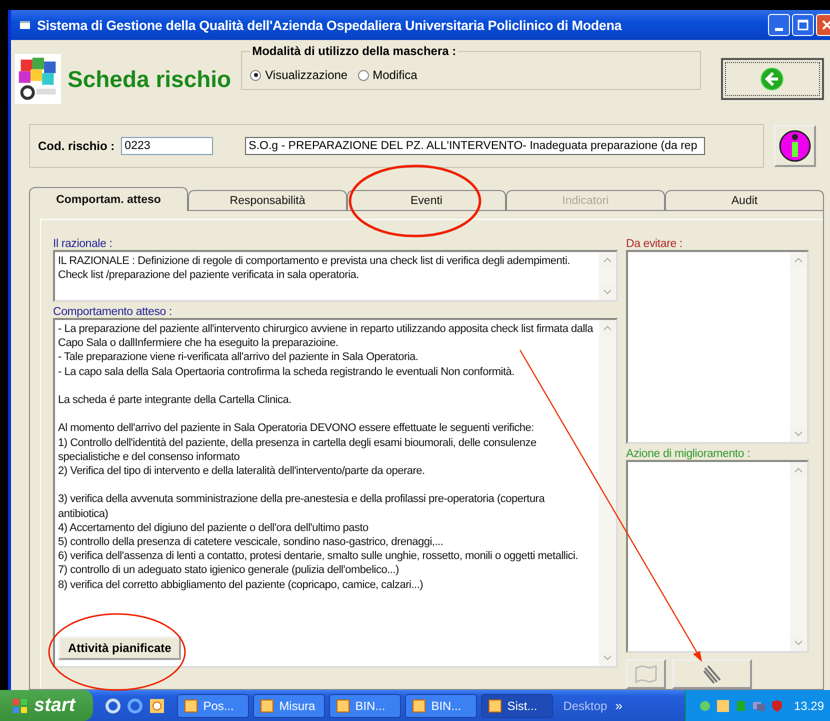  Describe the element at coordinates (354, 51) in the screenshot. I see `group-label: Modalità di utilizzo della maschera :` at that location.